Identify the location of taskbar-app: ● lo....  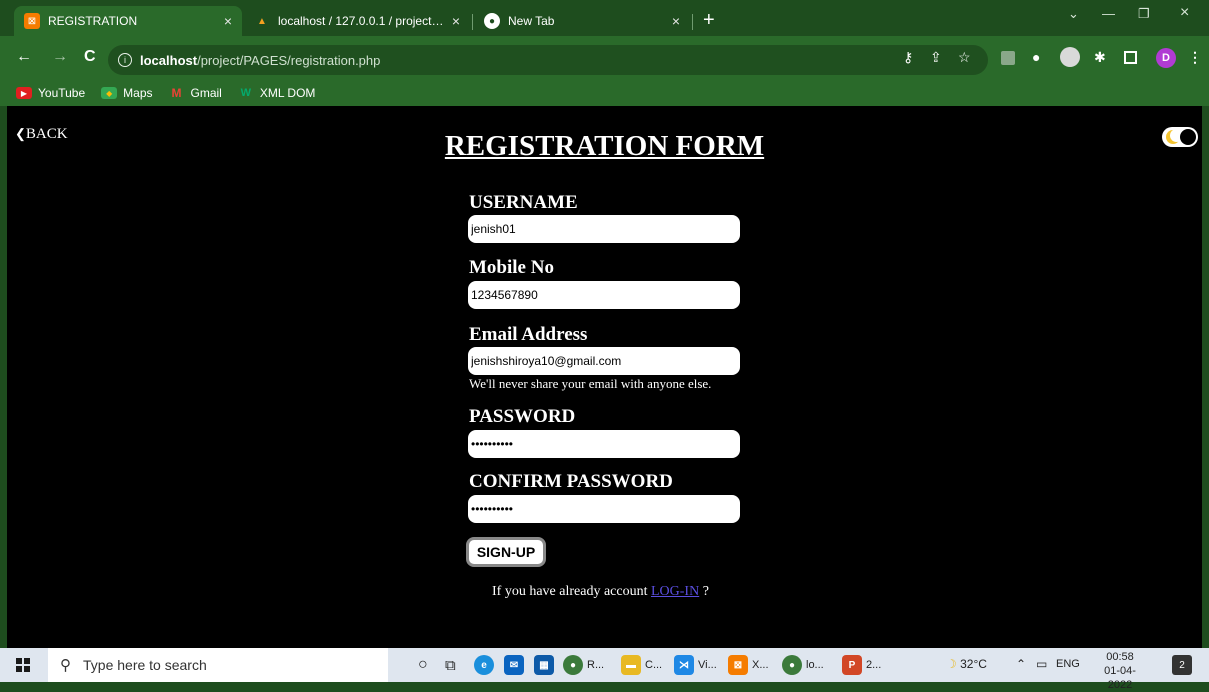
(803, 665).